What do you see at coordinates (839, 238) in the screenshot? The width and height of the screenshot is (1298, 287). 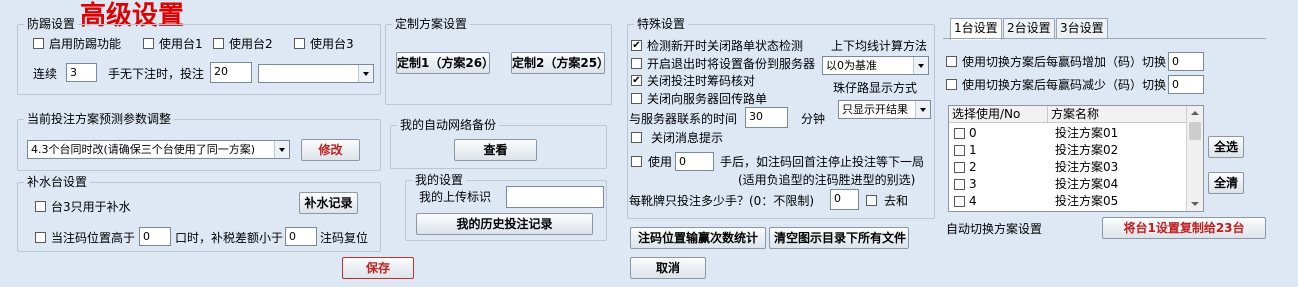 I see `clear-dir-button: 清空图示目录下所有文件` at bounding box center [839, 238].